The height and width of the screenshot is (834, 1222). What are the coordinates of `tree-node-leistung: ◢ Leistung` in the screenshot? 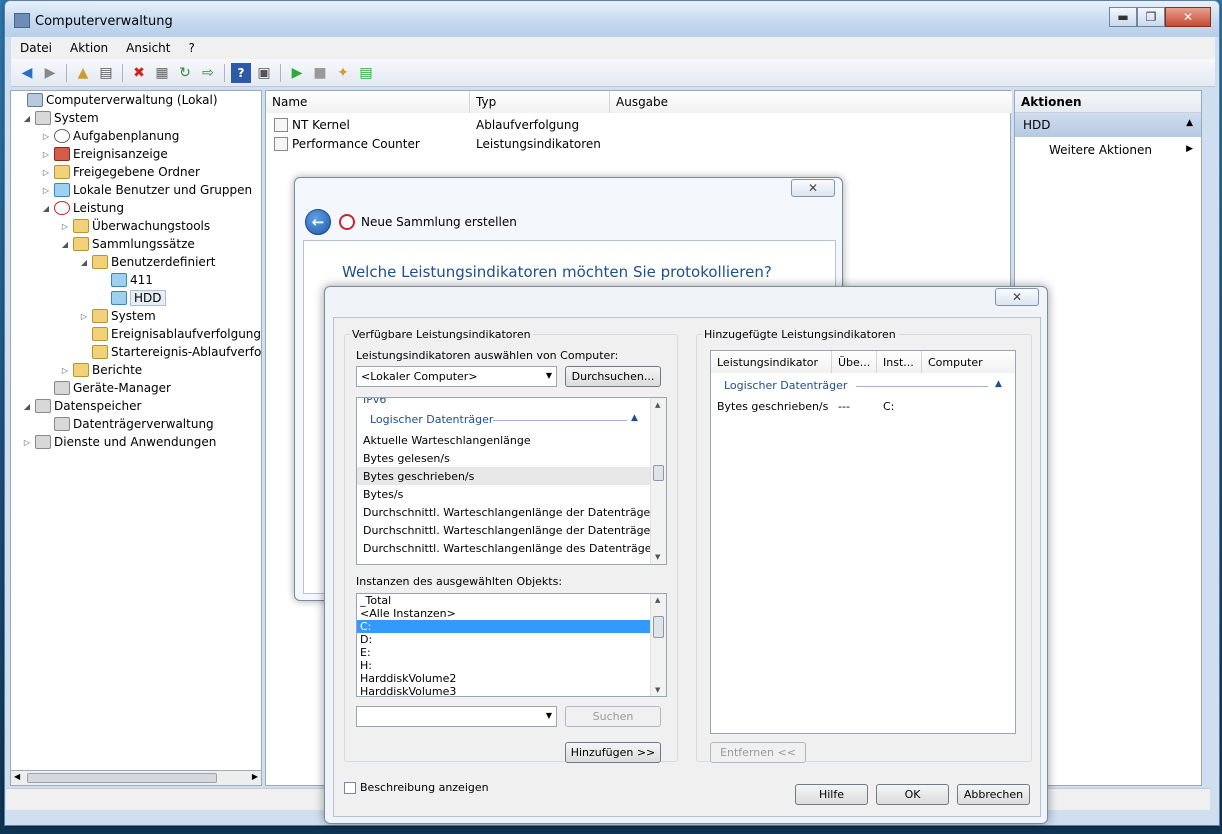 It's located at (82, 208).